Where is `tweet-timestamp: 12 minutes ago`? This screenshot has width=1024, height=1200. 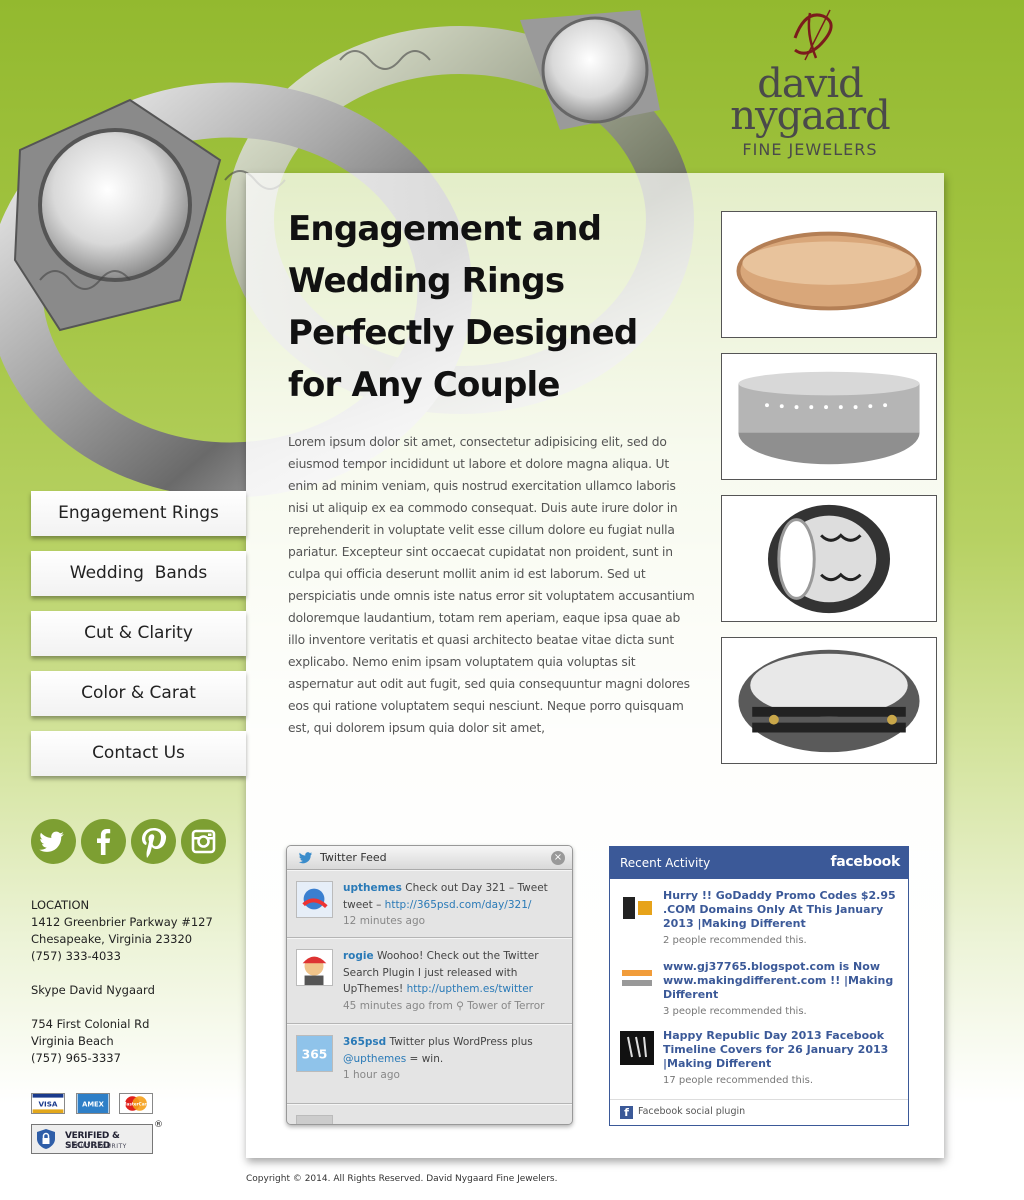 tweet-timestamp: 12 minutes ago is located at coordinates (384, 921).